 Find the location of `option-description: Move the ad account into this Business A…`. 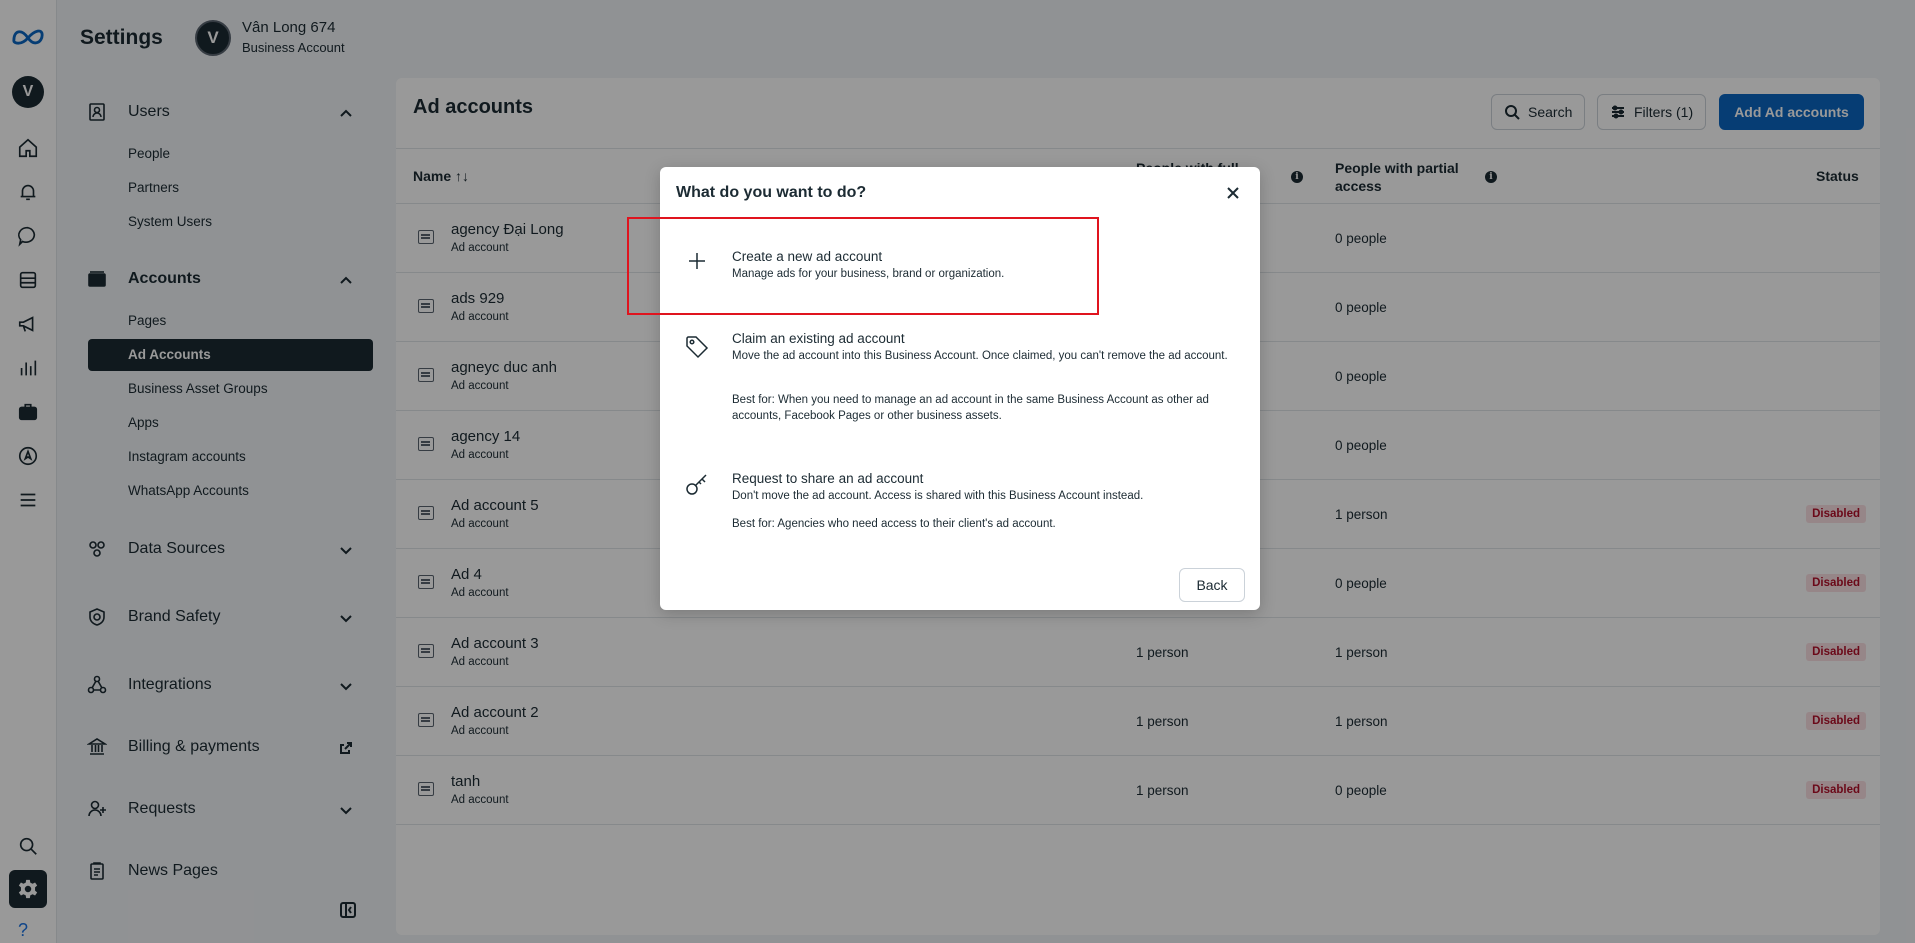

option-description: Move the ad account into this Business A… is located at coordinates (980, 356).